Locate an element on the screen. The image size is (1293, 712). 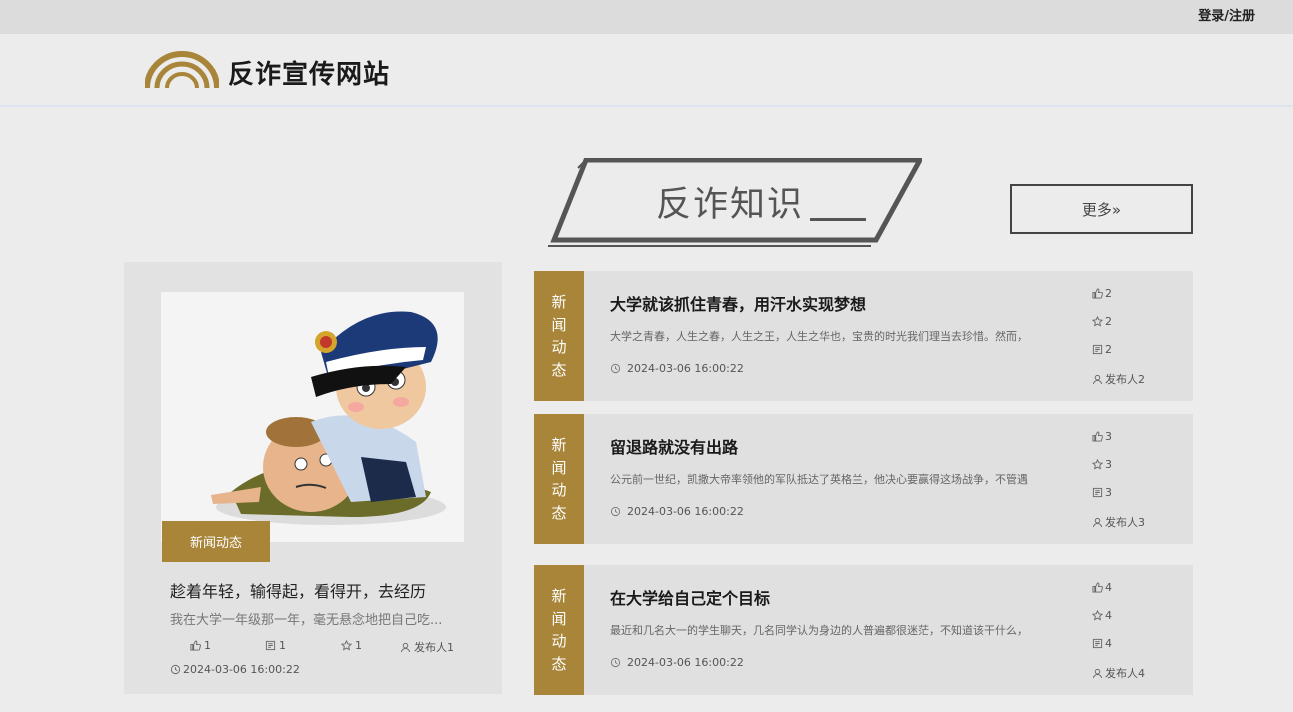
news-publisher-name: 发布人2 is located at coordinates (1125, 379).